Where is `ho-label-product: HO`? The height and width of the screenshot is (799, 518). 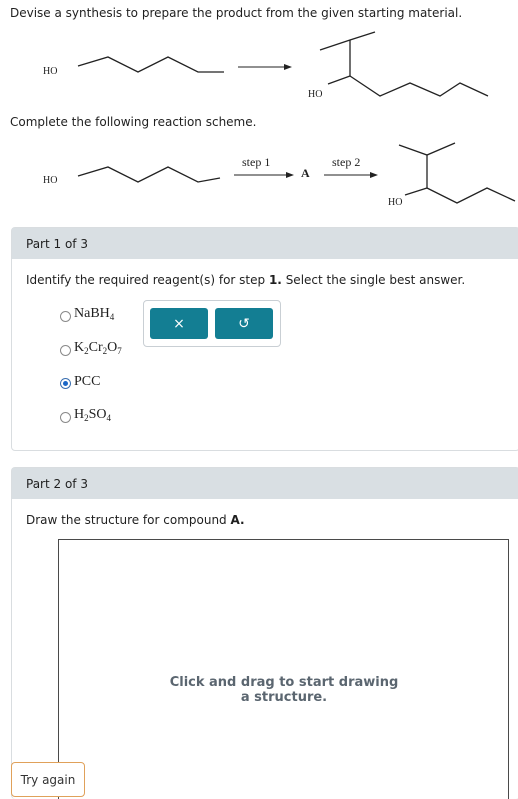 ho-label-product: HO is located at coordinates (315, 94).